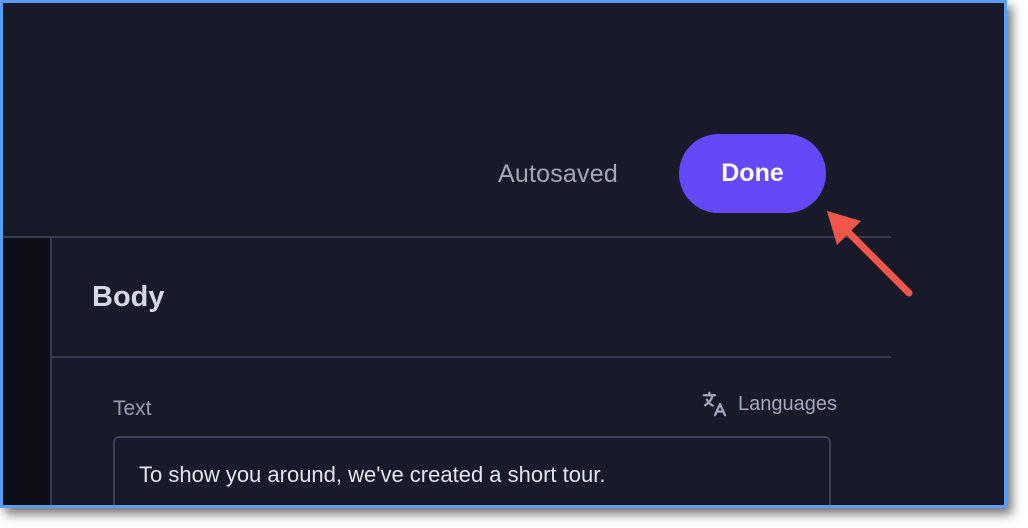  What do you see at coordinates (128, 297) in the screenshot?
I see `section-title: Body` at bounding box center [128, 297].